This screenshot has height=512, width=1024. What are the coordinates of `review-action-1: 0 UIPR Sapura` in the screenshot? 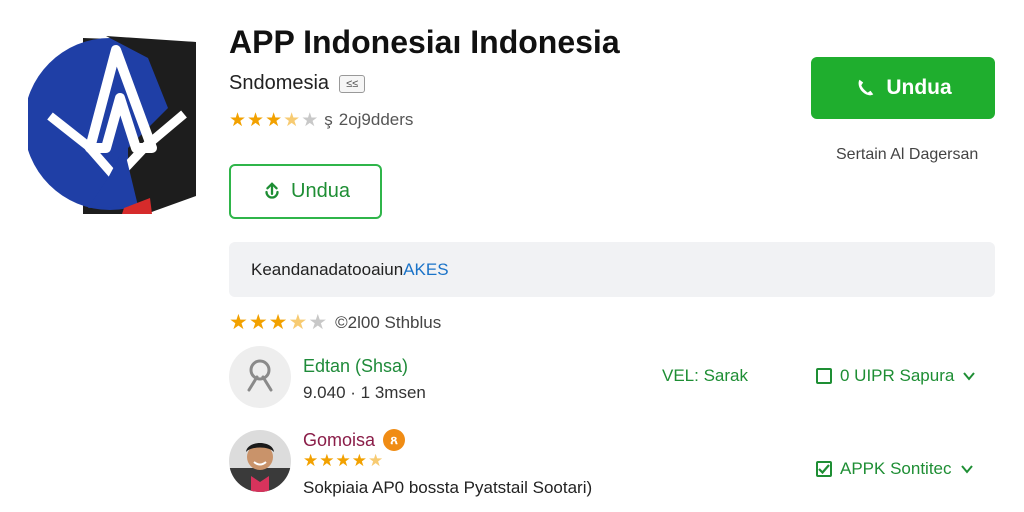 It's located at (896, 376).